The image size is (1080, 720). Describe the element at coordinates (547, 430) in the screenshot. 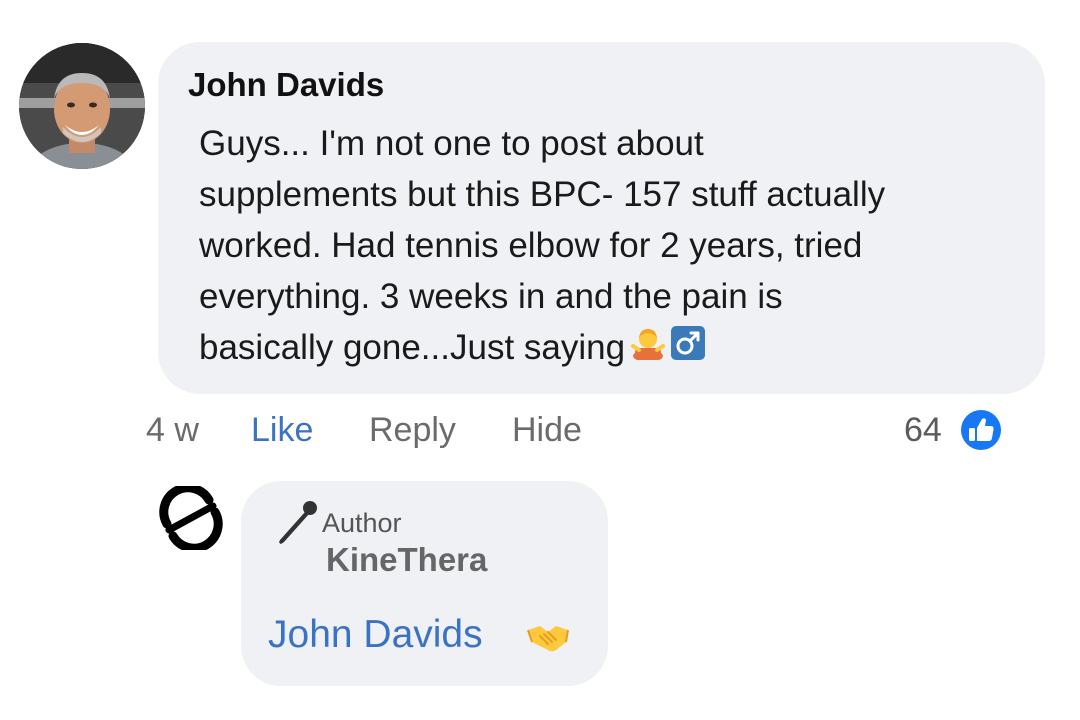

I see `hide-button: Hide` at that location.